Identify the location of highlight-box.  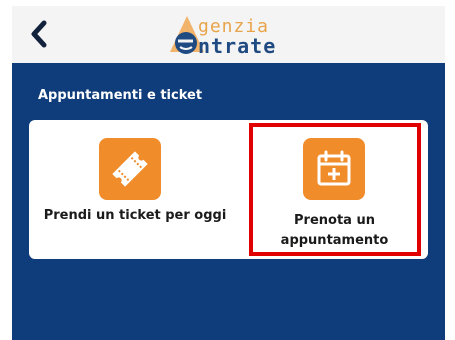
(335, 189).